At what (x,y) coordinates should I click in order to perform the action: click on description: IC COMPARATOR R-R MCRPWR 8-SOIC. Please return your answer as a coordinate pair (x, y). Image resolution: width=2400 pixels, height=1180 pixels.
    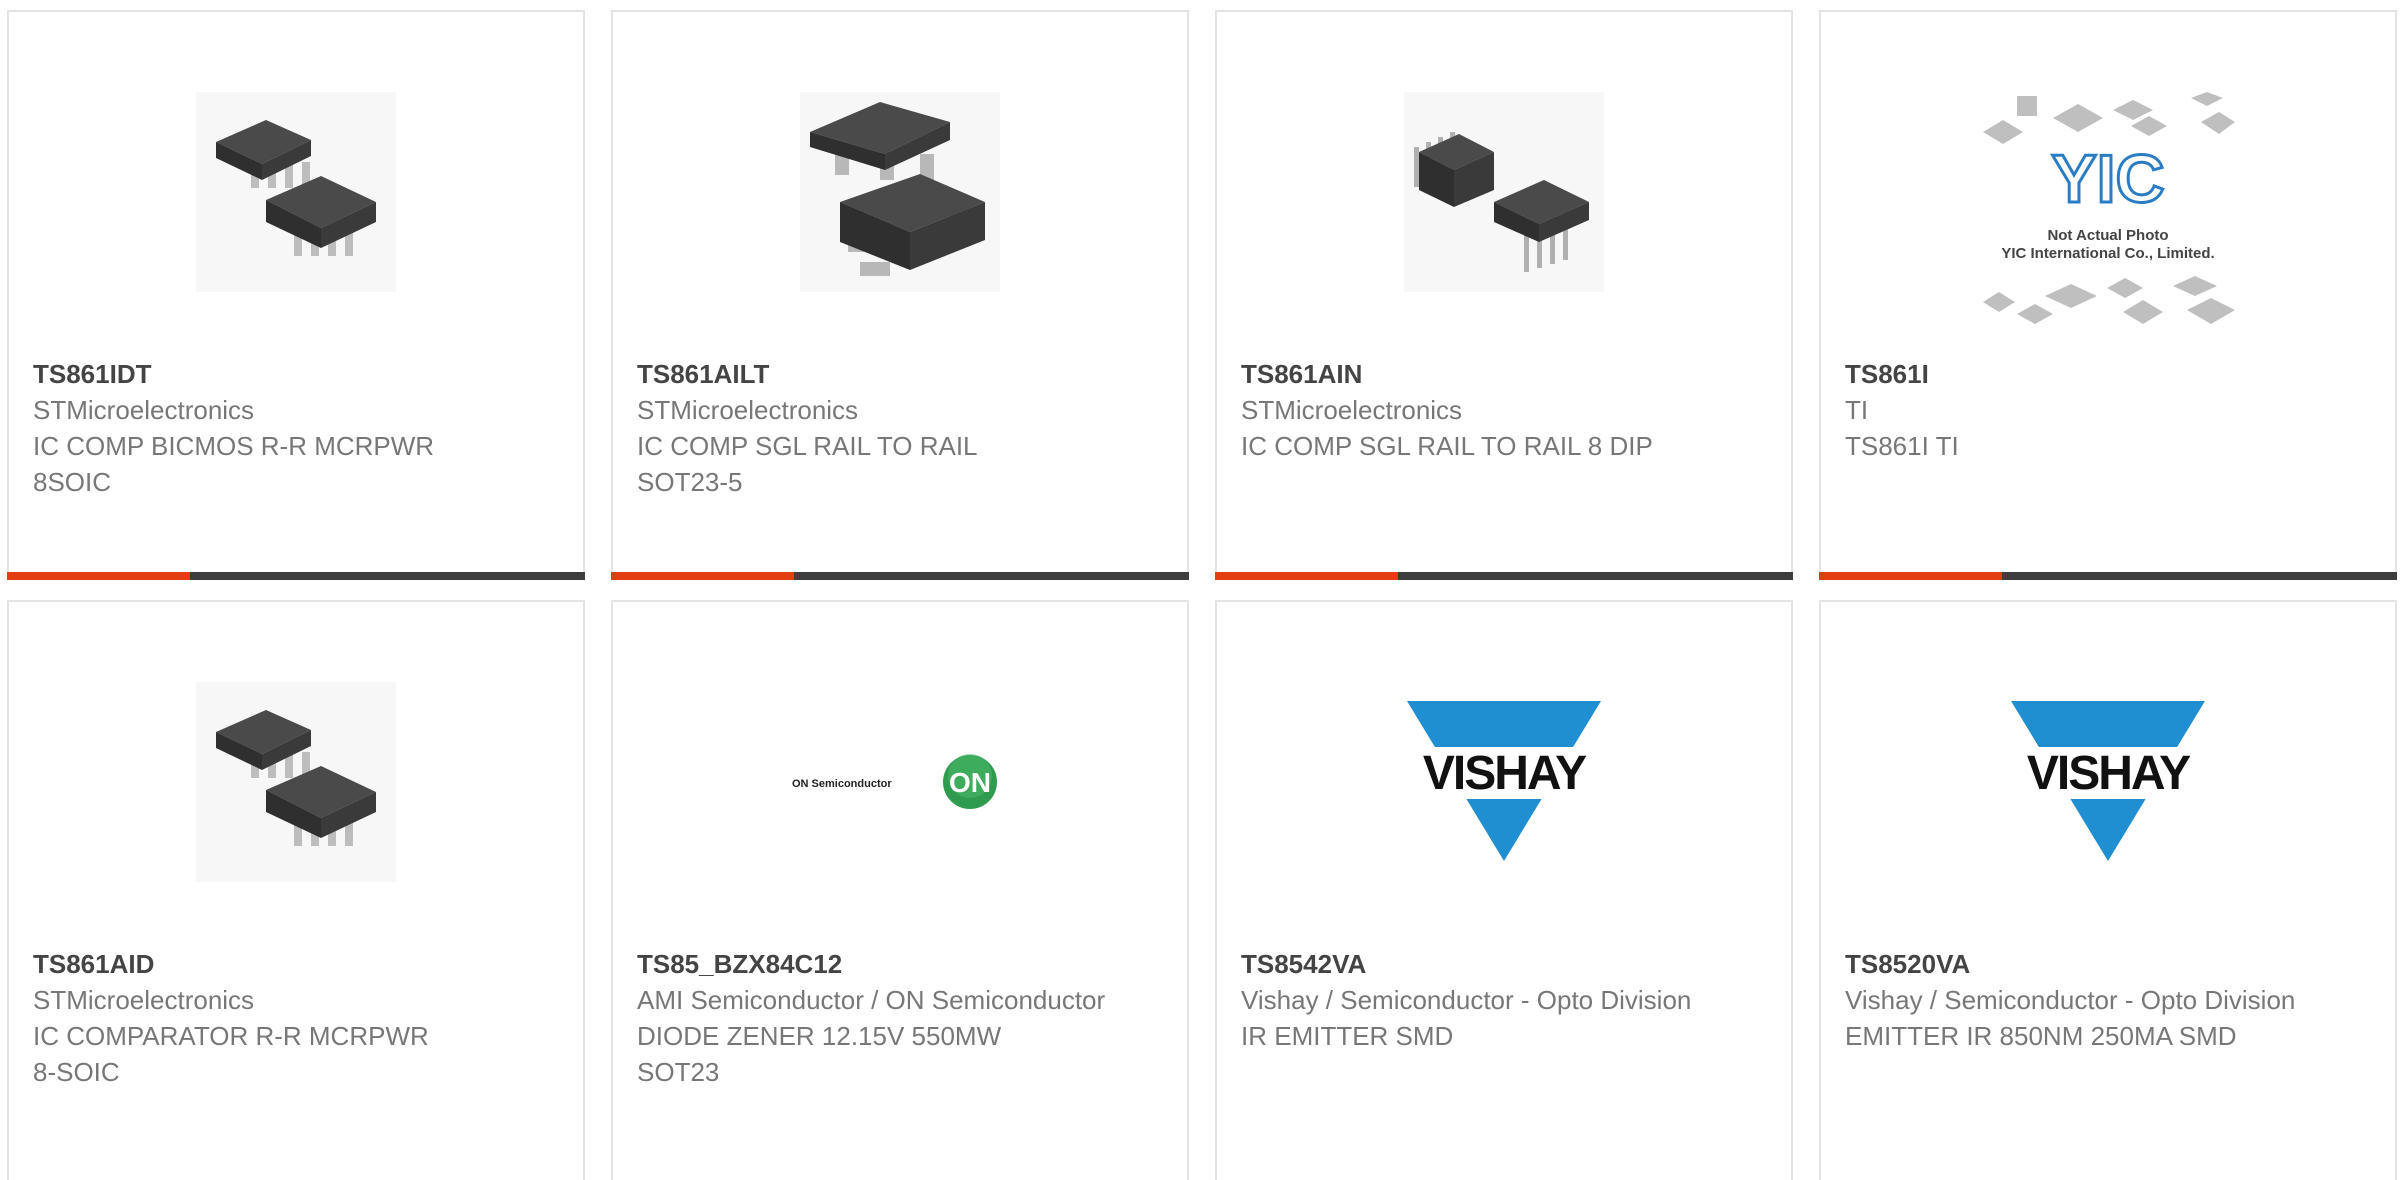
    Looking at the image, I should click on (231, 1054).